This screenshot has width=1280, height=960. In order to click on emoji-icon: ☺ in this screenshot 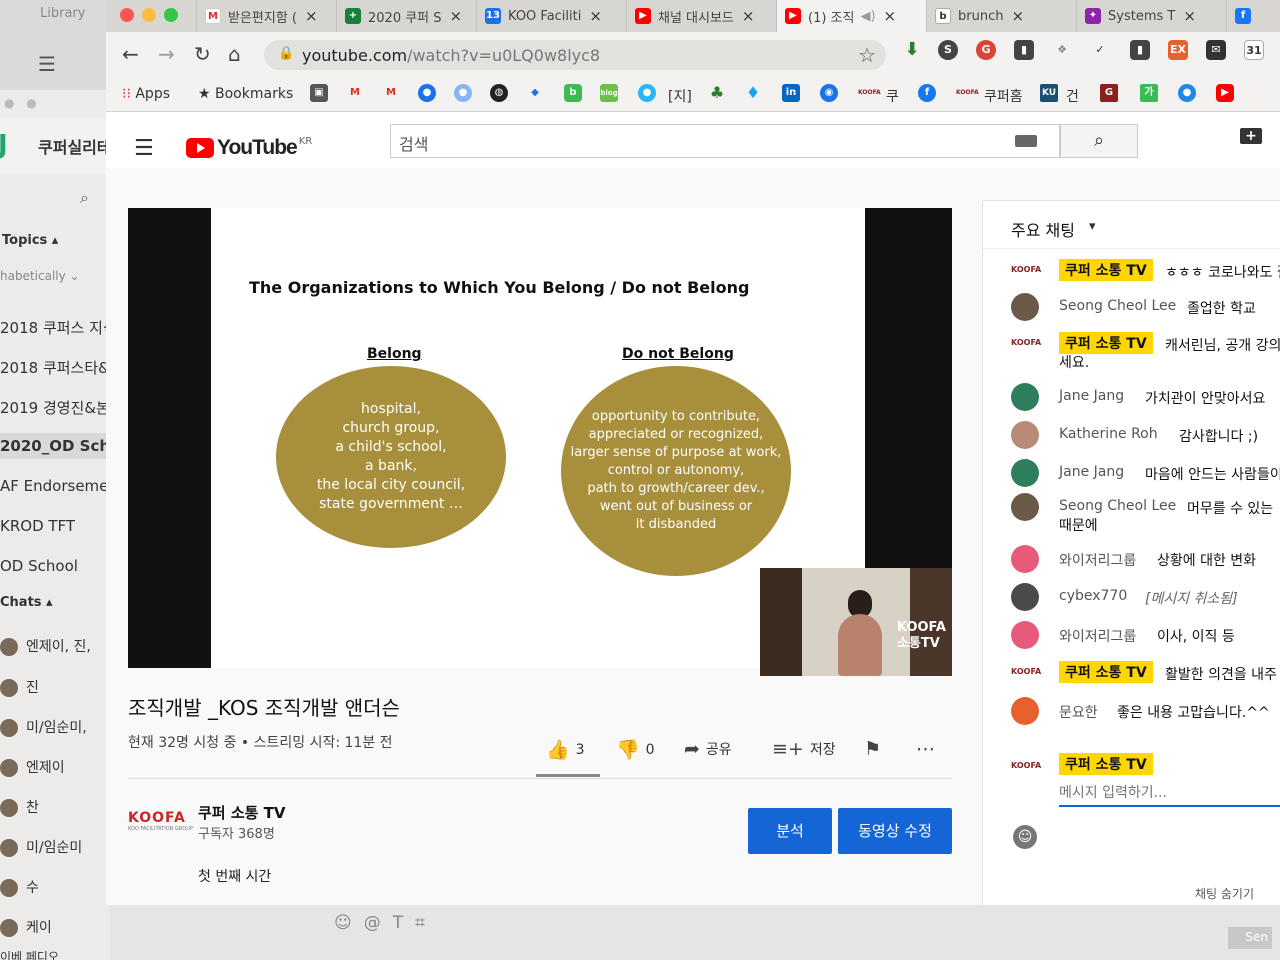, I will do `click(1025, 837)`.